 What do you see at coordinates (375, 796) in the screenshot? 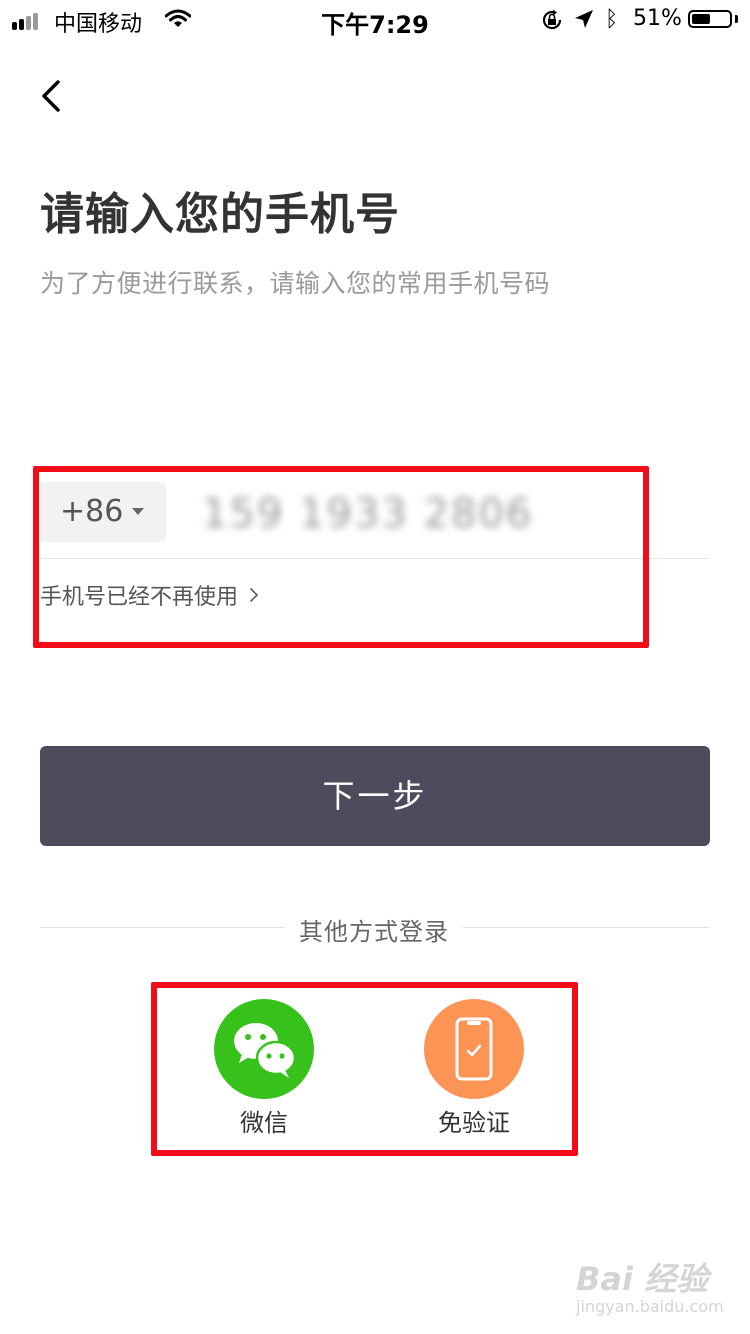
I see `next-step-button: 下一步` at bounding box center [375, 796].